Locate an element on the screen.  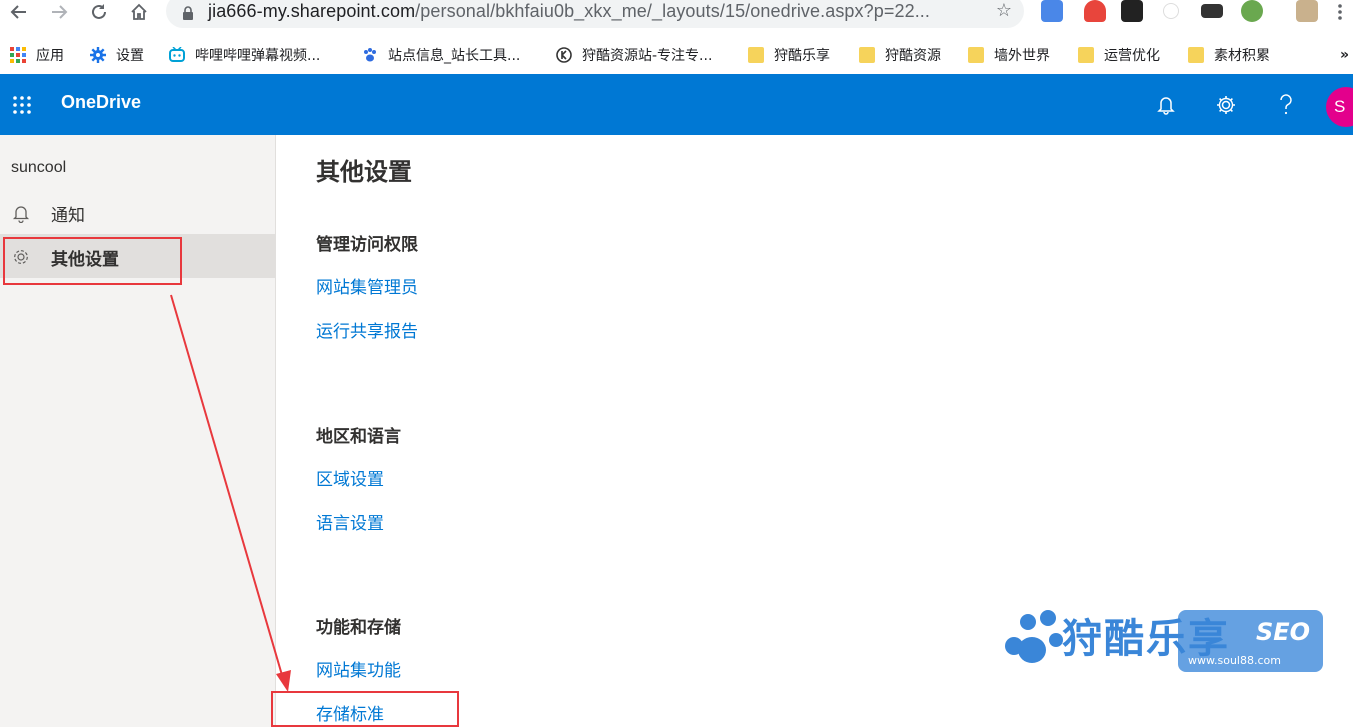
bookmark-folder: 狩酷乐享 is located at coordinates (789, 55).